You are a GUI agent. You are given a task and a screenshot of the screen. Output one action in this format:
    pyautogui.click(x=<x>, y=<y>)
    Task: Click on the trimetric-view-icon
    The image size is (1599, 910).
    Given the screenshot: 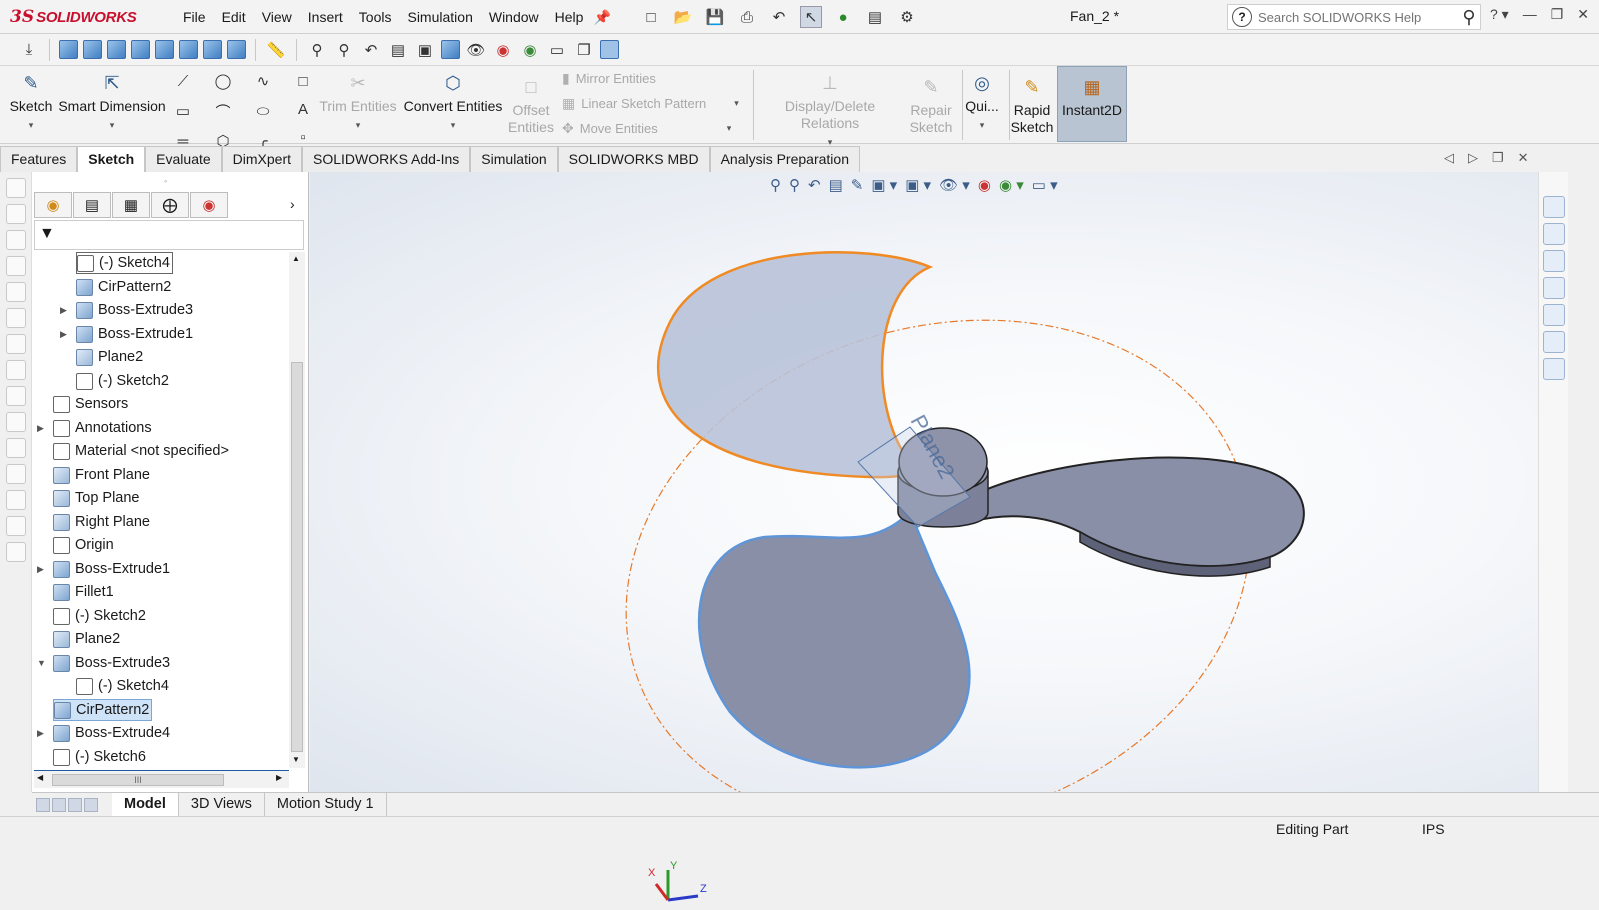 What is the action you would take?
    pyautogui.click(x=236, y=49)
    